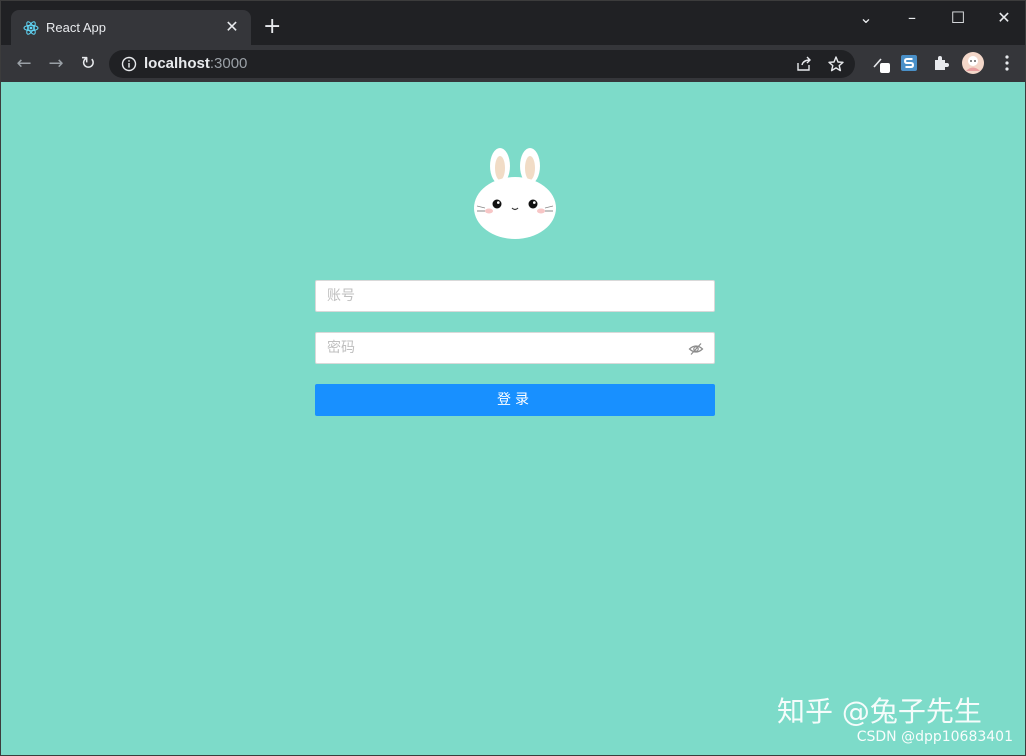 The height and width of the screenshot is (756, 1026). Describe the element at coordinates (941, 63) in the screenshot. I see `puzzle-icon` at that location.